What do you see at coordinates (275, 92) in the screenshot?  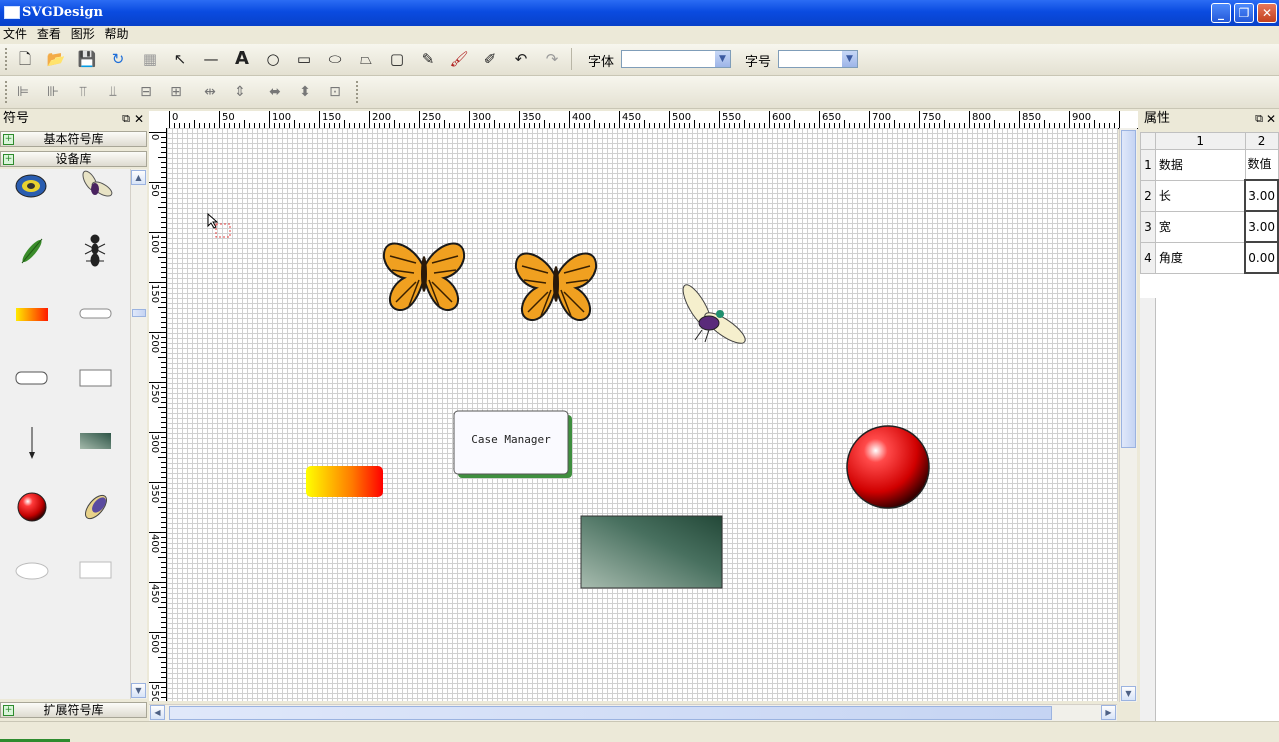 I see `same-width-icon: ⬌` at bounding box center [275, 92].